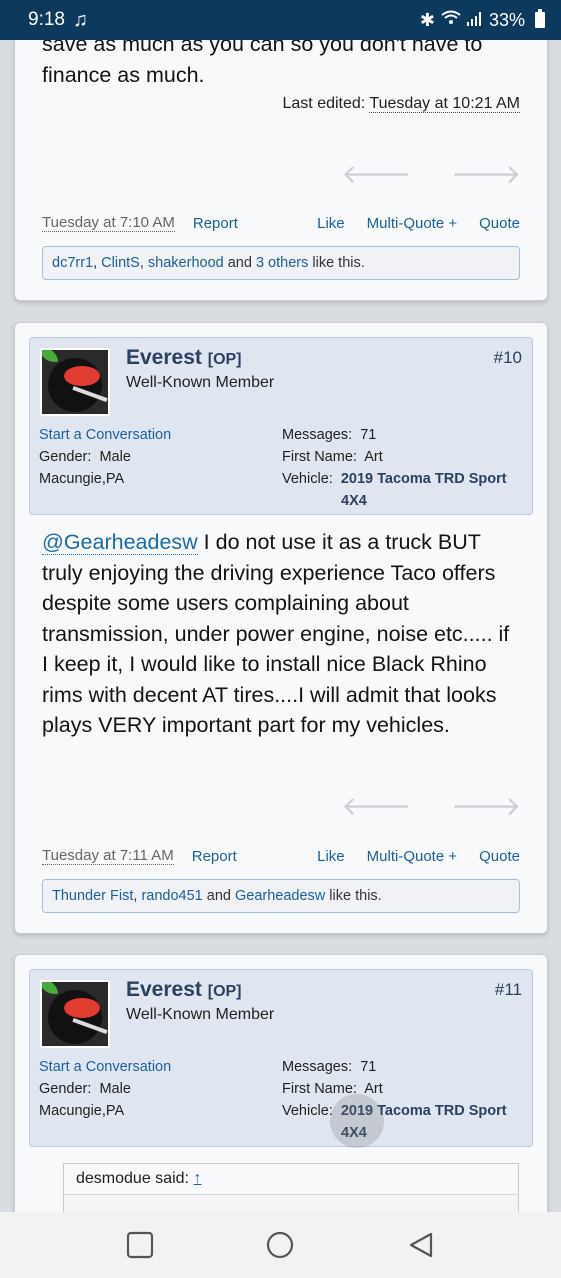  Describe the element at coordinates (421, 1245) in the screenshot. I see `back-button` at that location.